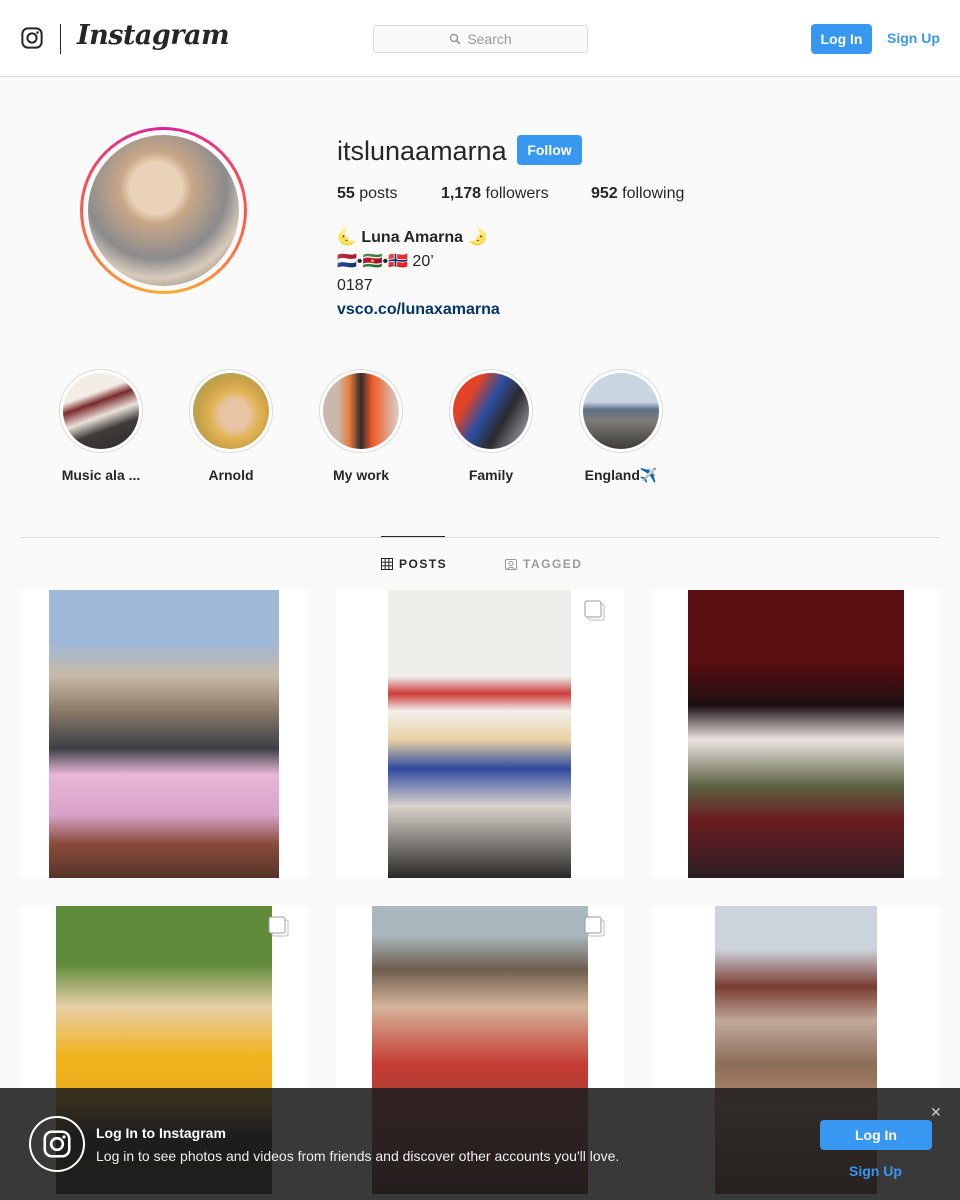  I want to click on stat-posts: 55 posts, so click(367, 194).